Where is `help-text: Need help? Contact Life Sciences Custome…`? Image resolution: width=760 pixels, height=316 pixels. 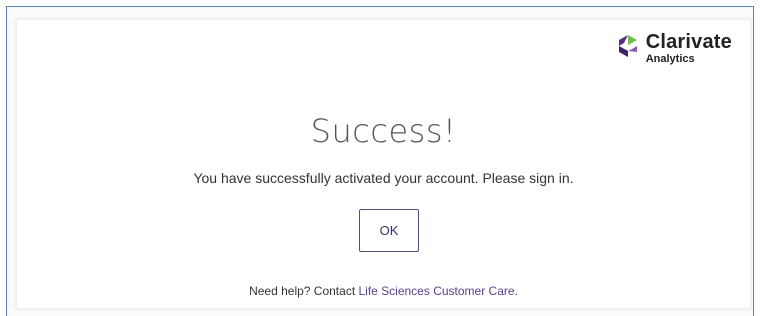 help-text: Need help? Contact Life Sciences Custome… is located at coordinates (383, 291).